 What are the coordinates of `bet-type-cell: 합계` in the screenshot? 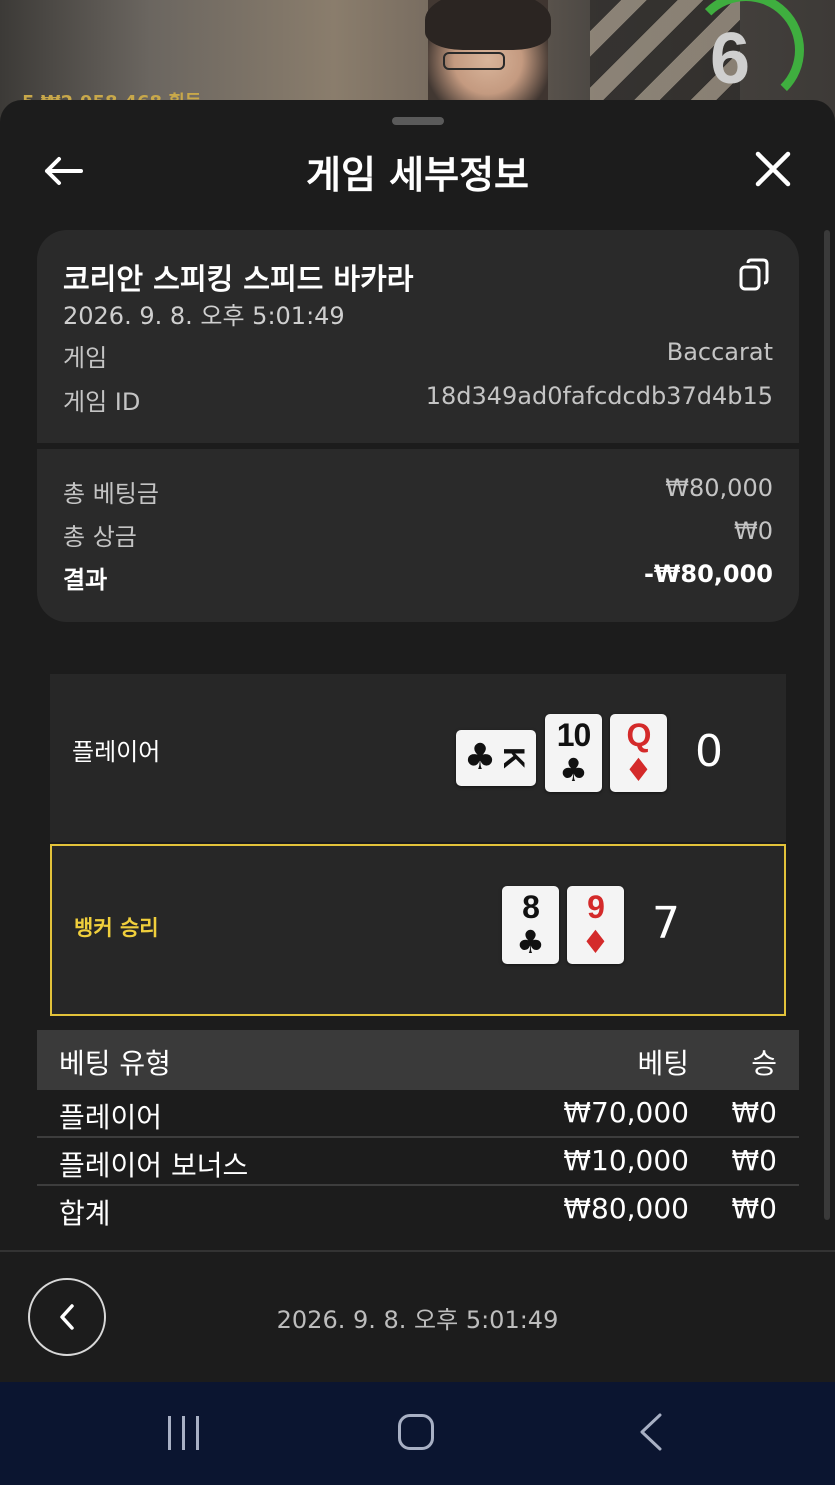 It's located at (85, 1213).